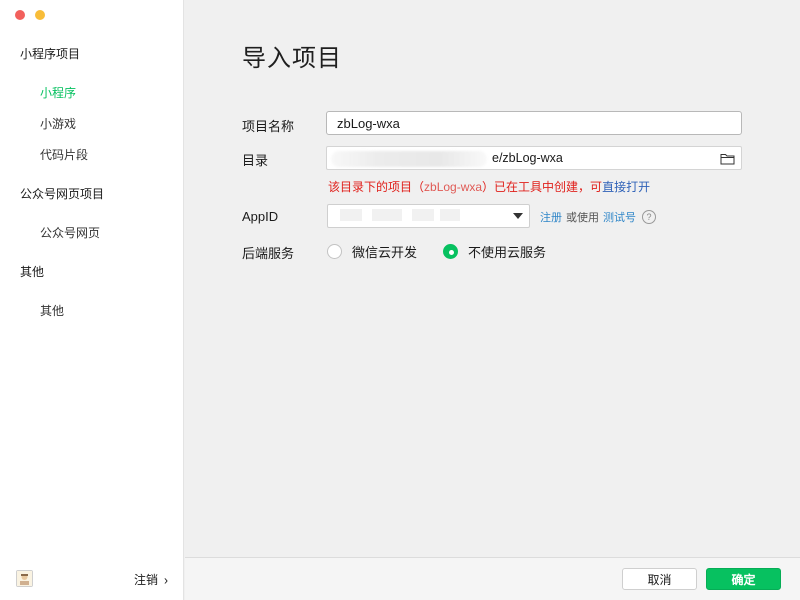 This screenshot has height=600, width=800. I want to click on sidebar-item-miniprogram: 小程序, so click(58, 92).